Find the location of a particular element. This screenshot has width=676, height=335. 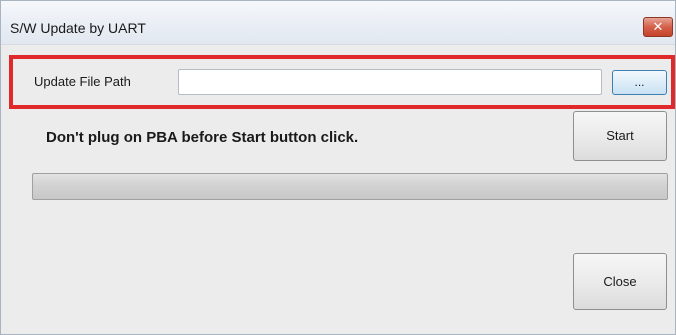

update-file-path-input is located at coordinates (390, 82).